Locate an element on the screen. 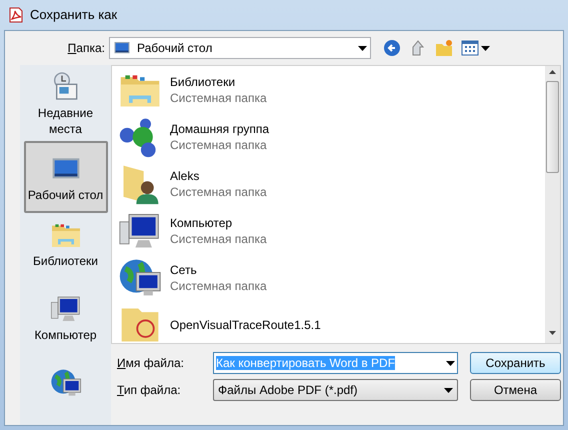  save-button: Сохранить is located at coordinates (515, 363).